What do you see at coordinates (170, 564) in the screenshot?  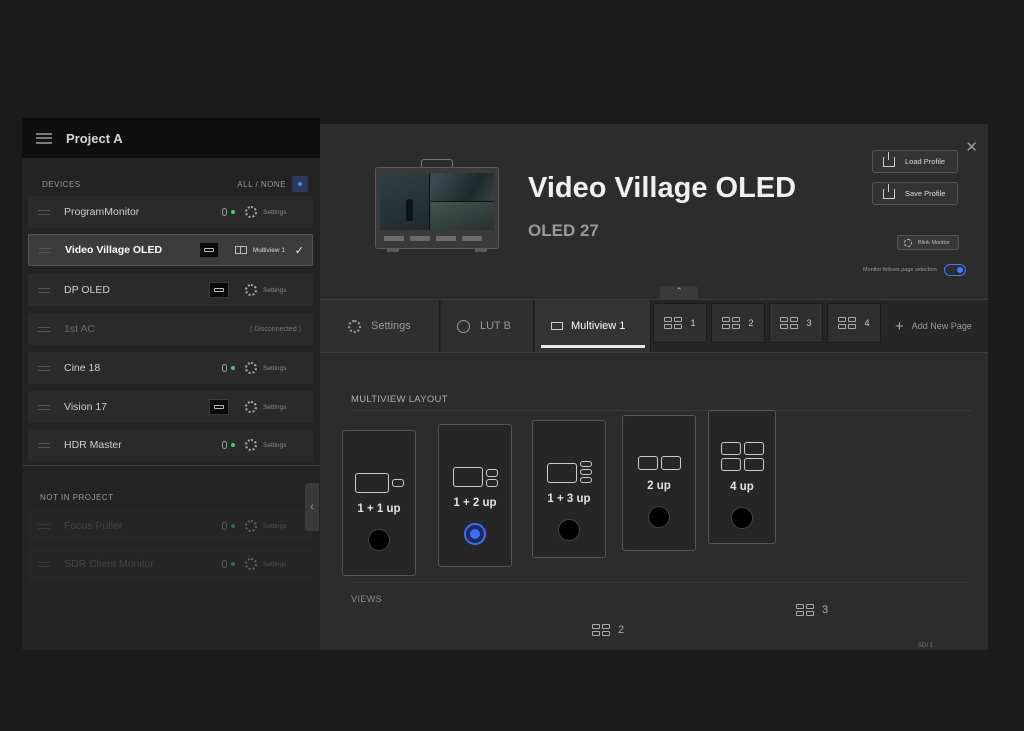 I see `device-row-sdr-client-monitor: SDR Client Monitor Settings` at bounding box center [170, 564].